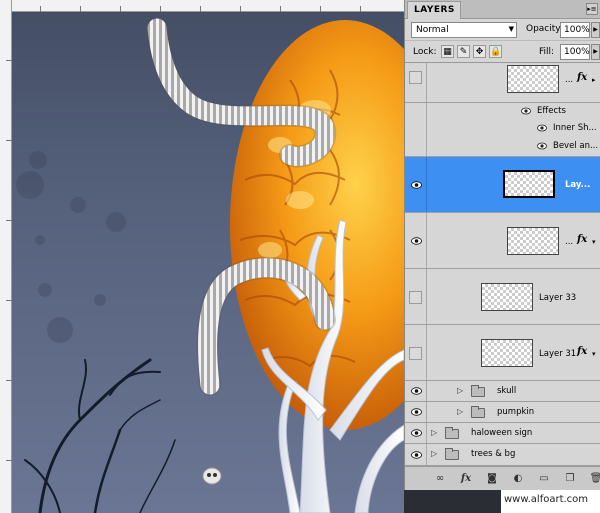  Describe the element at coordinates (558, 354) in the screenshot. I see `layer-name: Layer 31` at that location.